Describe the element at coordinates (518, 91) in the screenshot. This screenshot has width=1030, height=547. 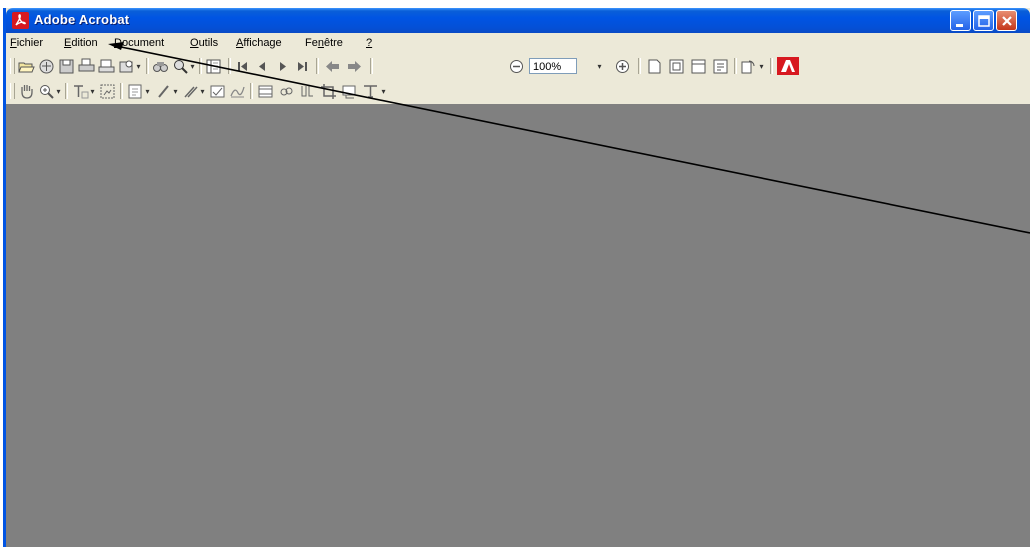
I see `tools-toolbar: ▾ ▾ ▾ ▾ ▾ ▾` at that location.